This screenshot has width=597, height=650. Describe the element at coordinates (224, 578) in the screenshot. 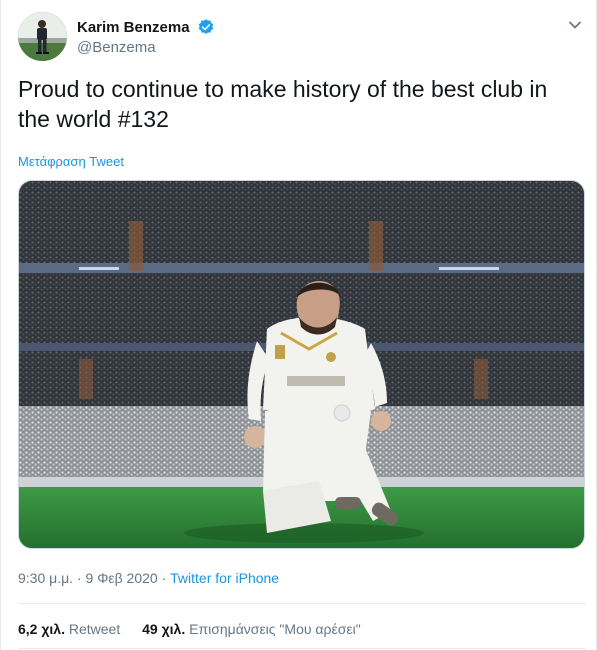

I see `tweet-source-link: Twitter for iPhone` at that location.